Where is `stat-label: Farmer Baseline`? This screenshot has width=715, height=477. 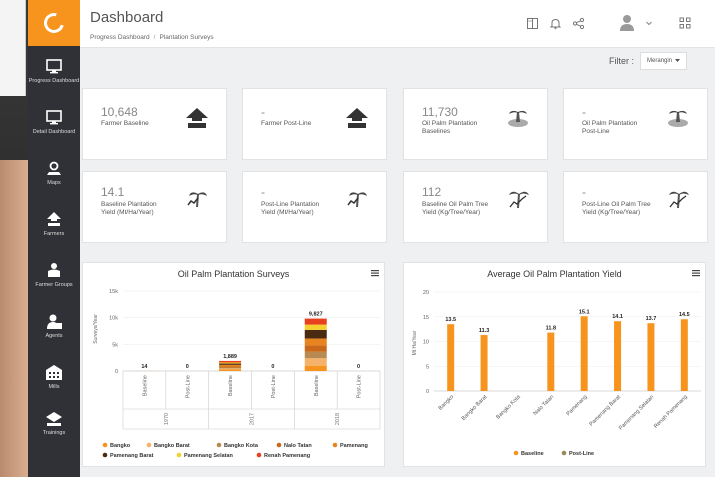 stat-label: Farmer Baseline is located at coordinates (125, 123).